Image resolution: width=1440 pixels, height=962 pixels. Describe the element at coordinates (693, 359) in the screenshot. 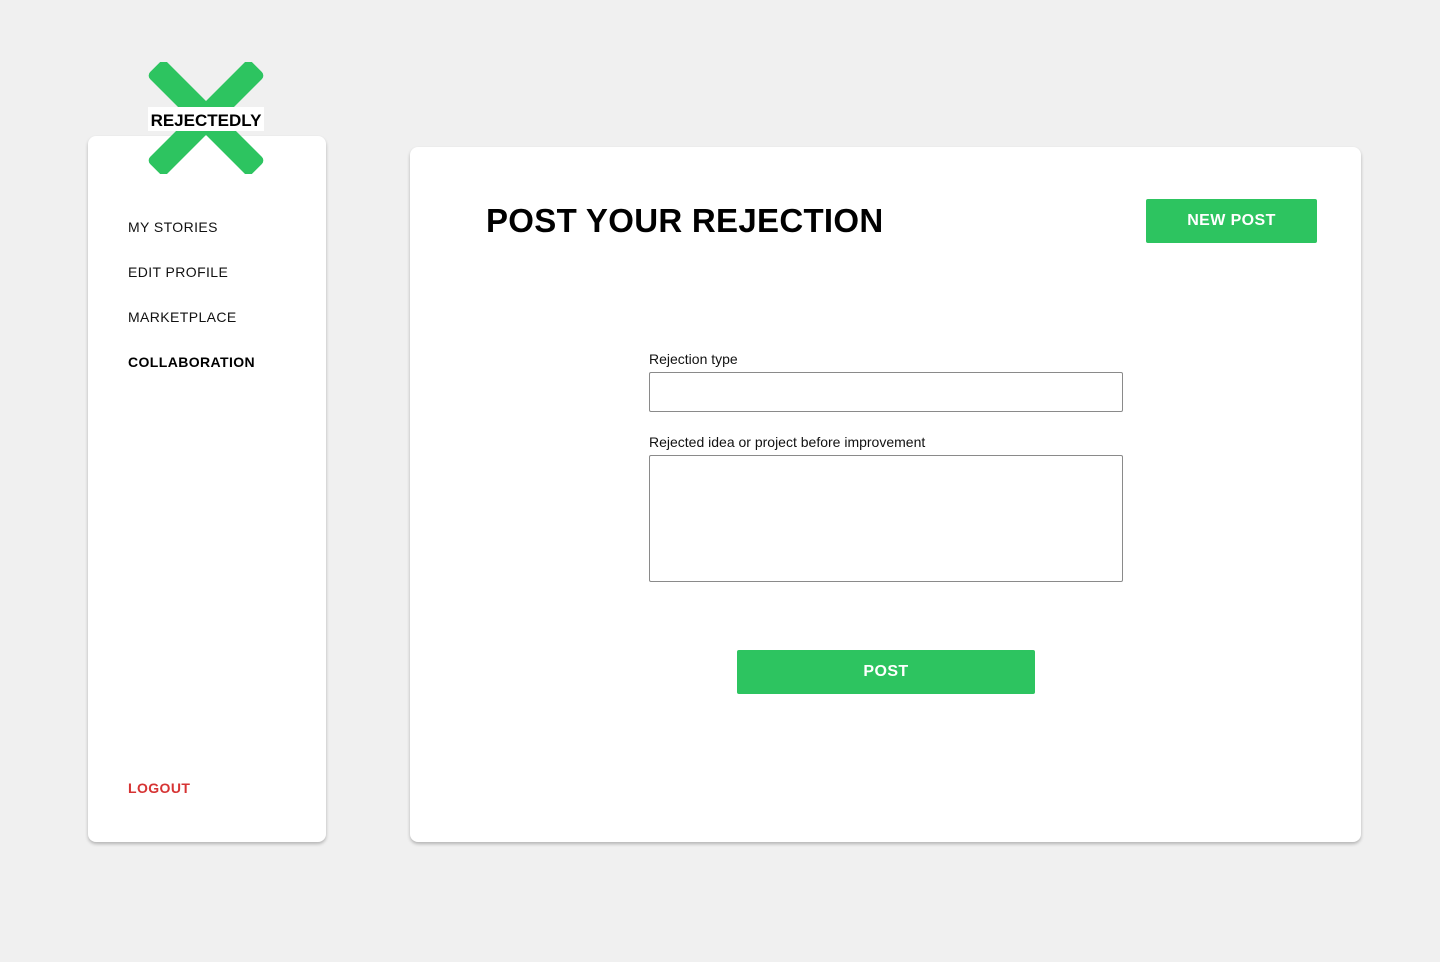

I see `rejection-type-label: Rejection type` at that location.